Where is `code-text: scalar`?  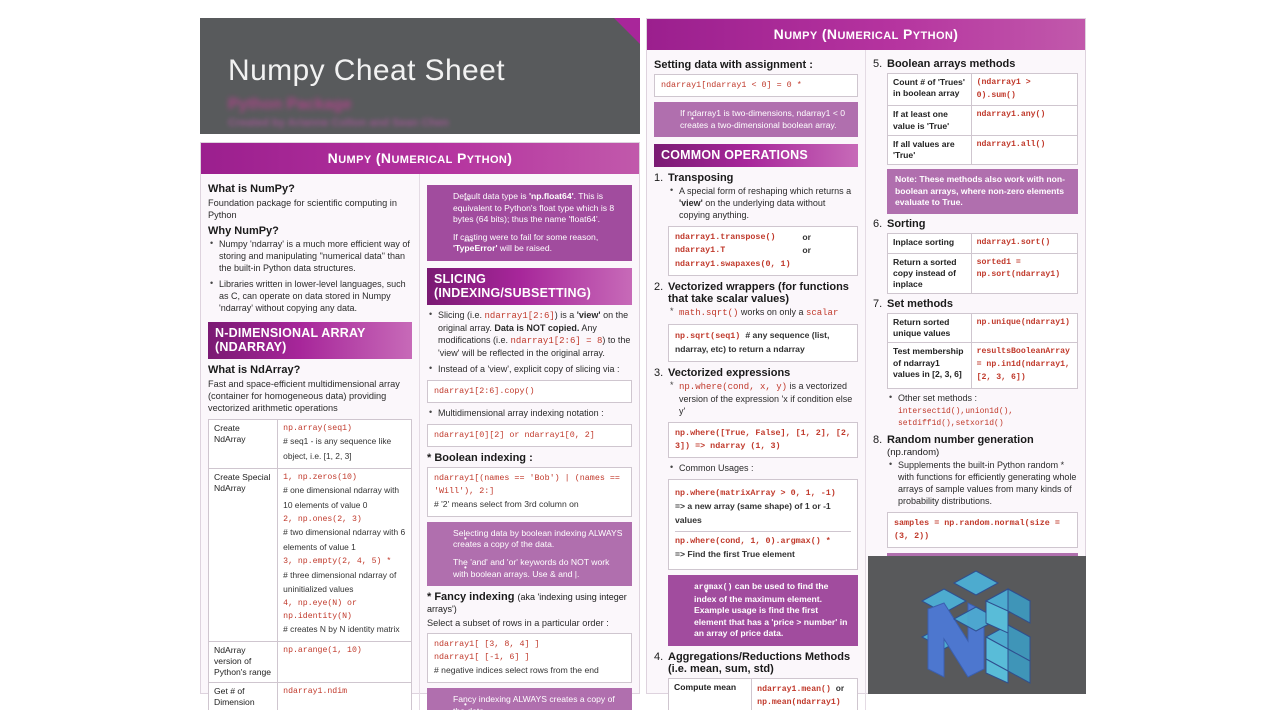
code-text: scalar is located at coordinates (822, 312).